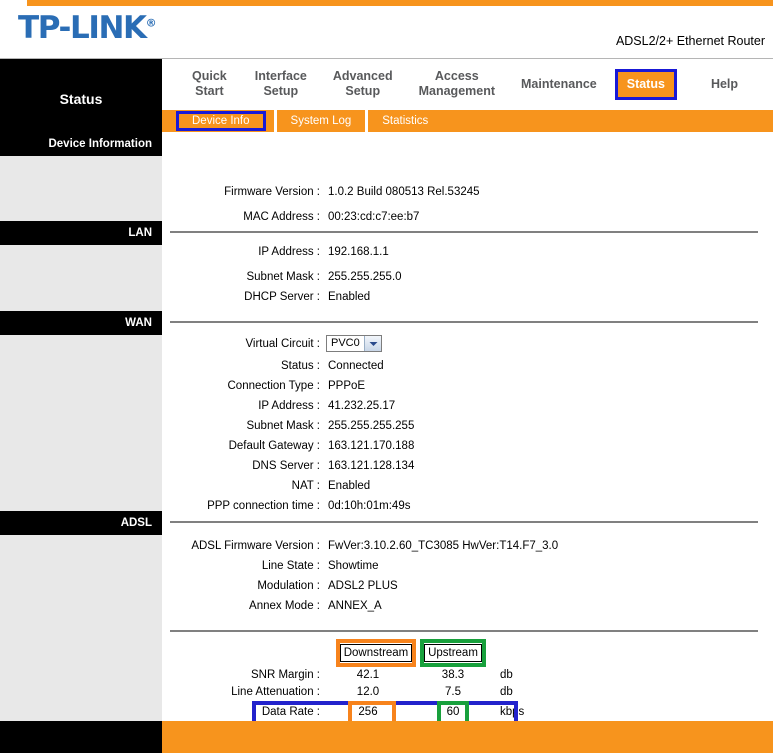 The image size is (773, 753). What do you see at coordinates (559, 84) in the screenshot?
I see `nav-maintenance: Maintenance` at bounding box center [559, 84].